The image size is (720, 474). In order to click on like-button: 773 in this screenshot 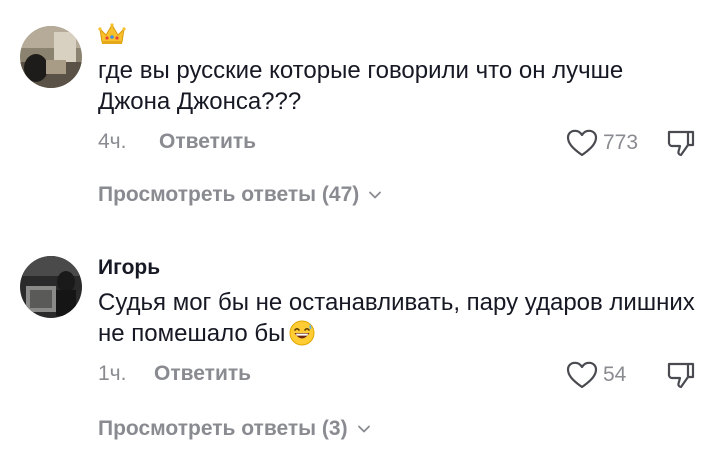, I will do `click(602, 143)`.